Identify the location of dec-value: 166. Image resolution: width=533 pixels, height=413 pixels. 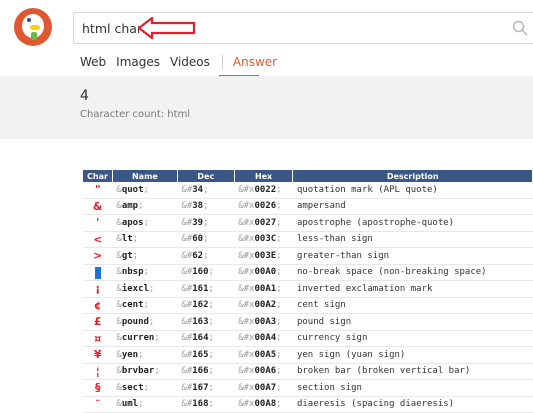
(200, 371).